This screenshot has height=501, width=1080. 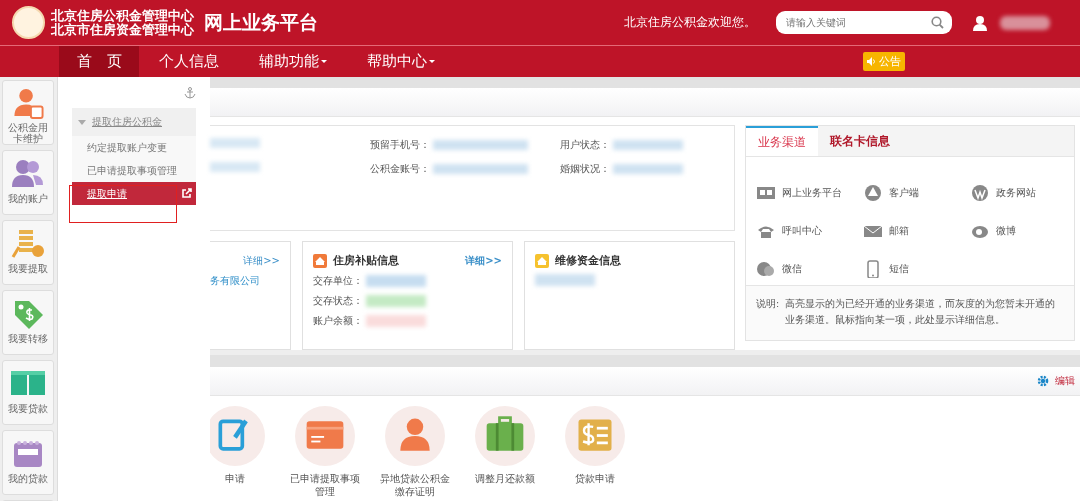 I want to click on wechat-icon, so click(x=766, y=269).